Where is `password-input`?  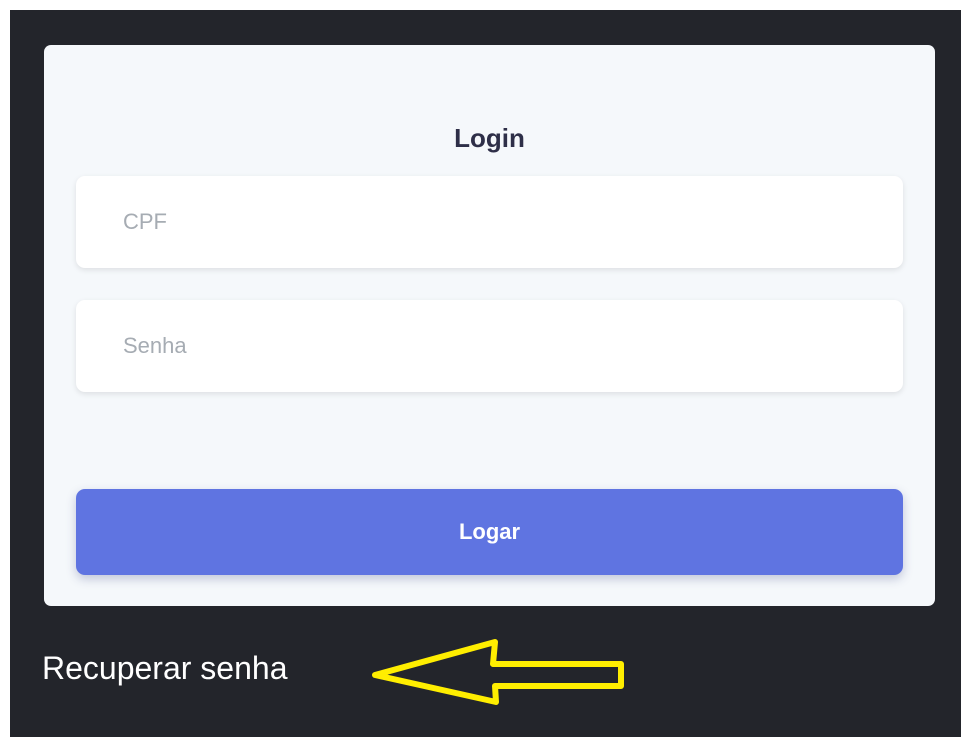 password-input is located at coordinates (489, 346).